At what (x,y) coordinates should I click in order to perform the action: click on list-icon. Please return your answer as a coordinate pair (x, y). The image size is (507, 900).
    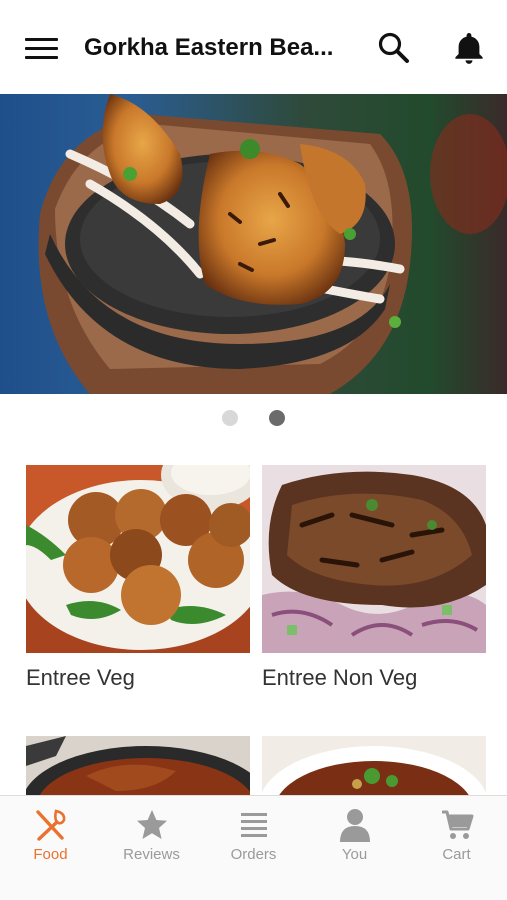
    Looking at the image, I should click on (253, 825).